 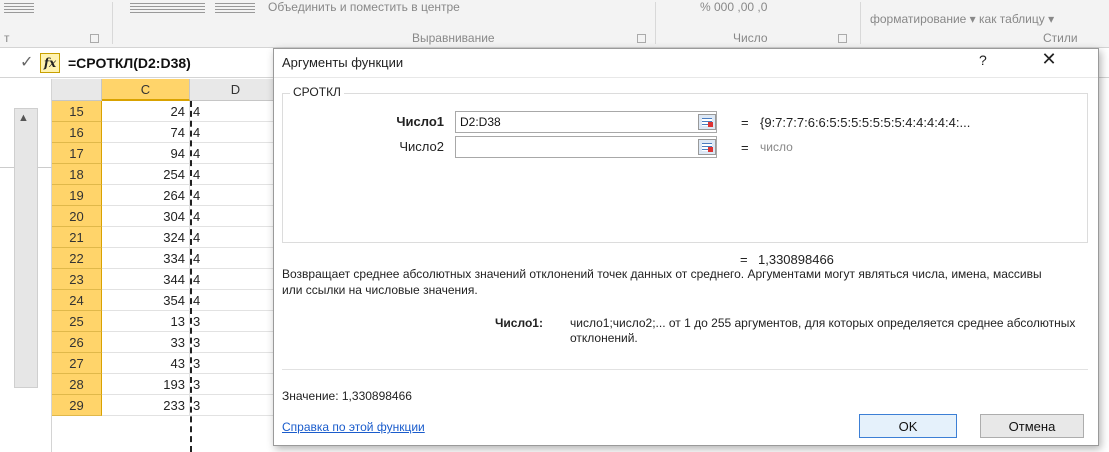 I want to click on copy-marquee, so click(x=192, y=276).